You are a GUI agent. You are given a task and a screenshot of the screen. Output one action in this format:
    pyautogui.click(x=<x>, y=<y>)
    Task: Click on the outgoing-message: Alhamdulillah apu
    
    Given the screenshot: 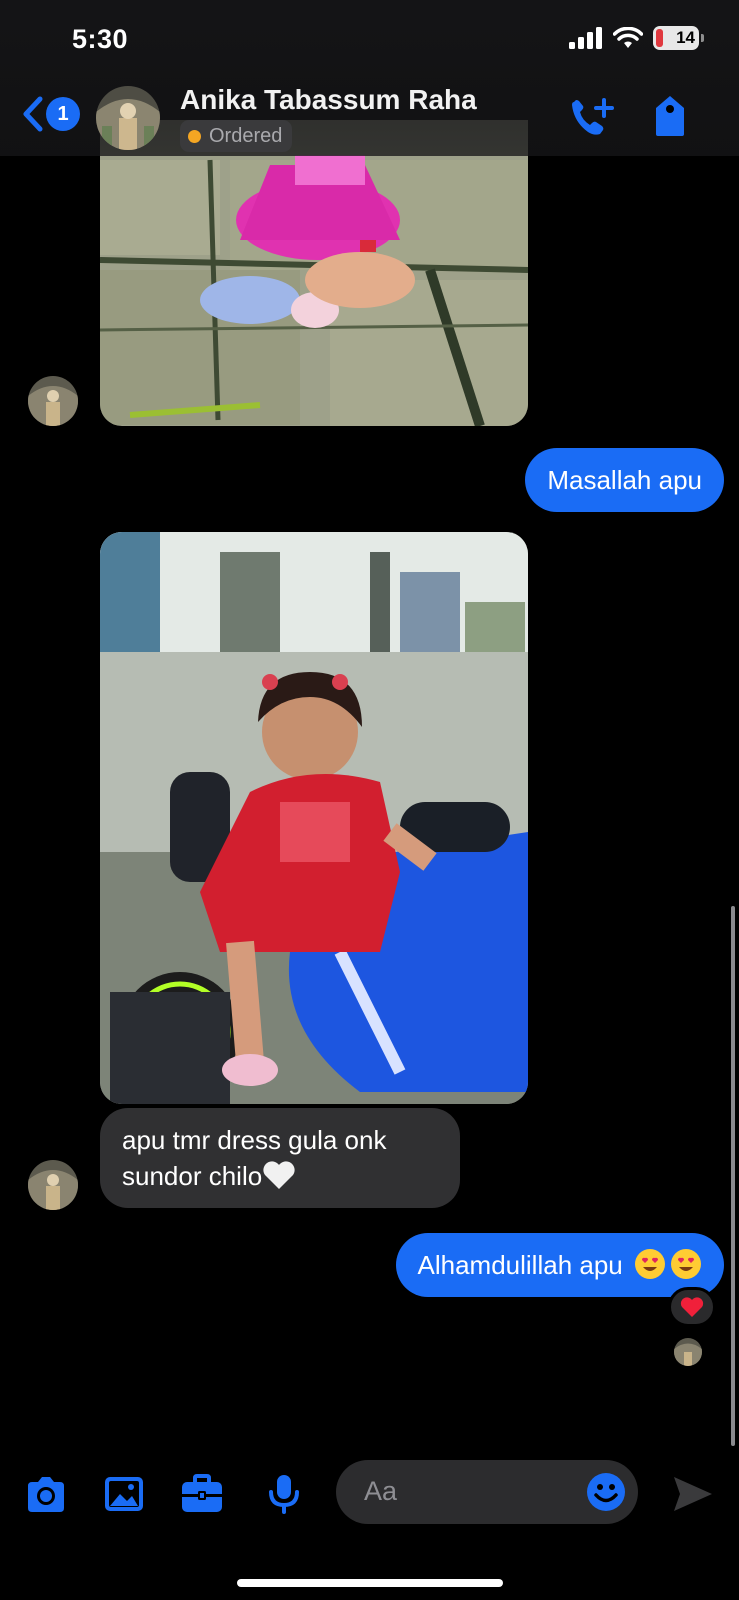 What is the action you would take?
    pyautogui.click(x=559, y=1265)
    